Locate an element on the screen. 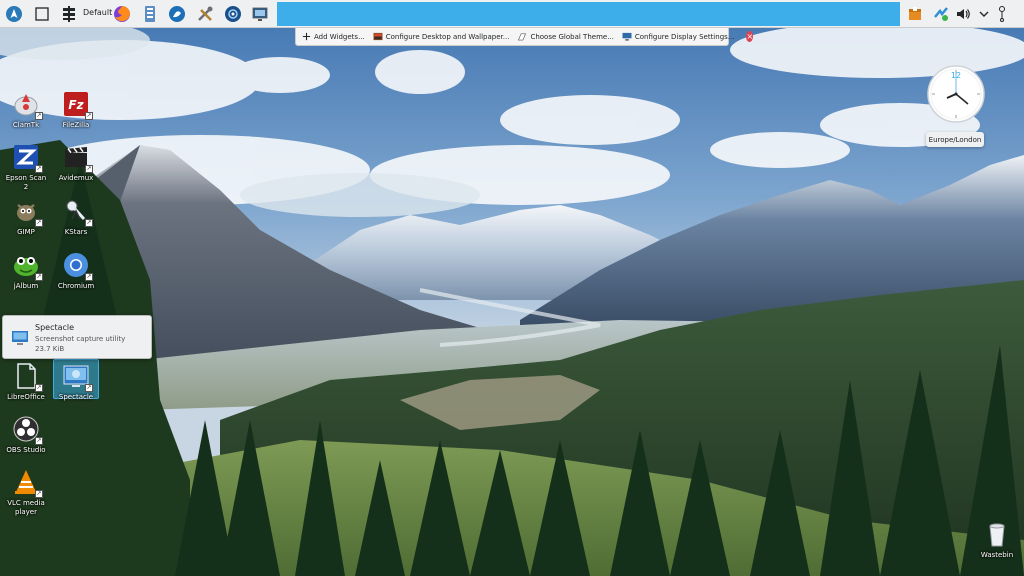  epson-scan-icon: ↗ is located at coordinates (27, 158).